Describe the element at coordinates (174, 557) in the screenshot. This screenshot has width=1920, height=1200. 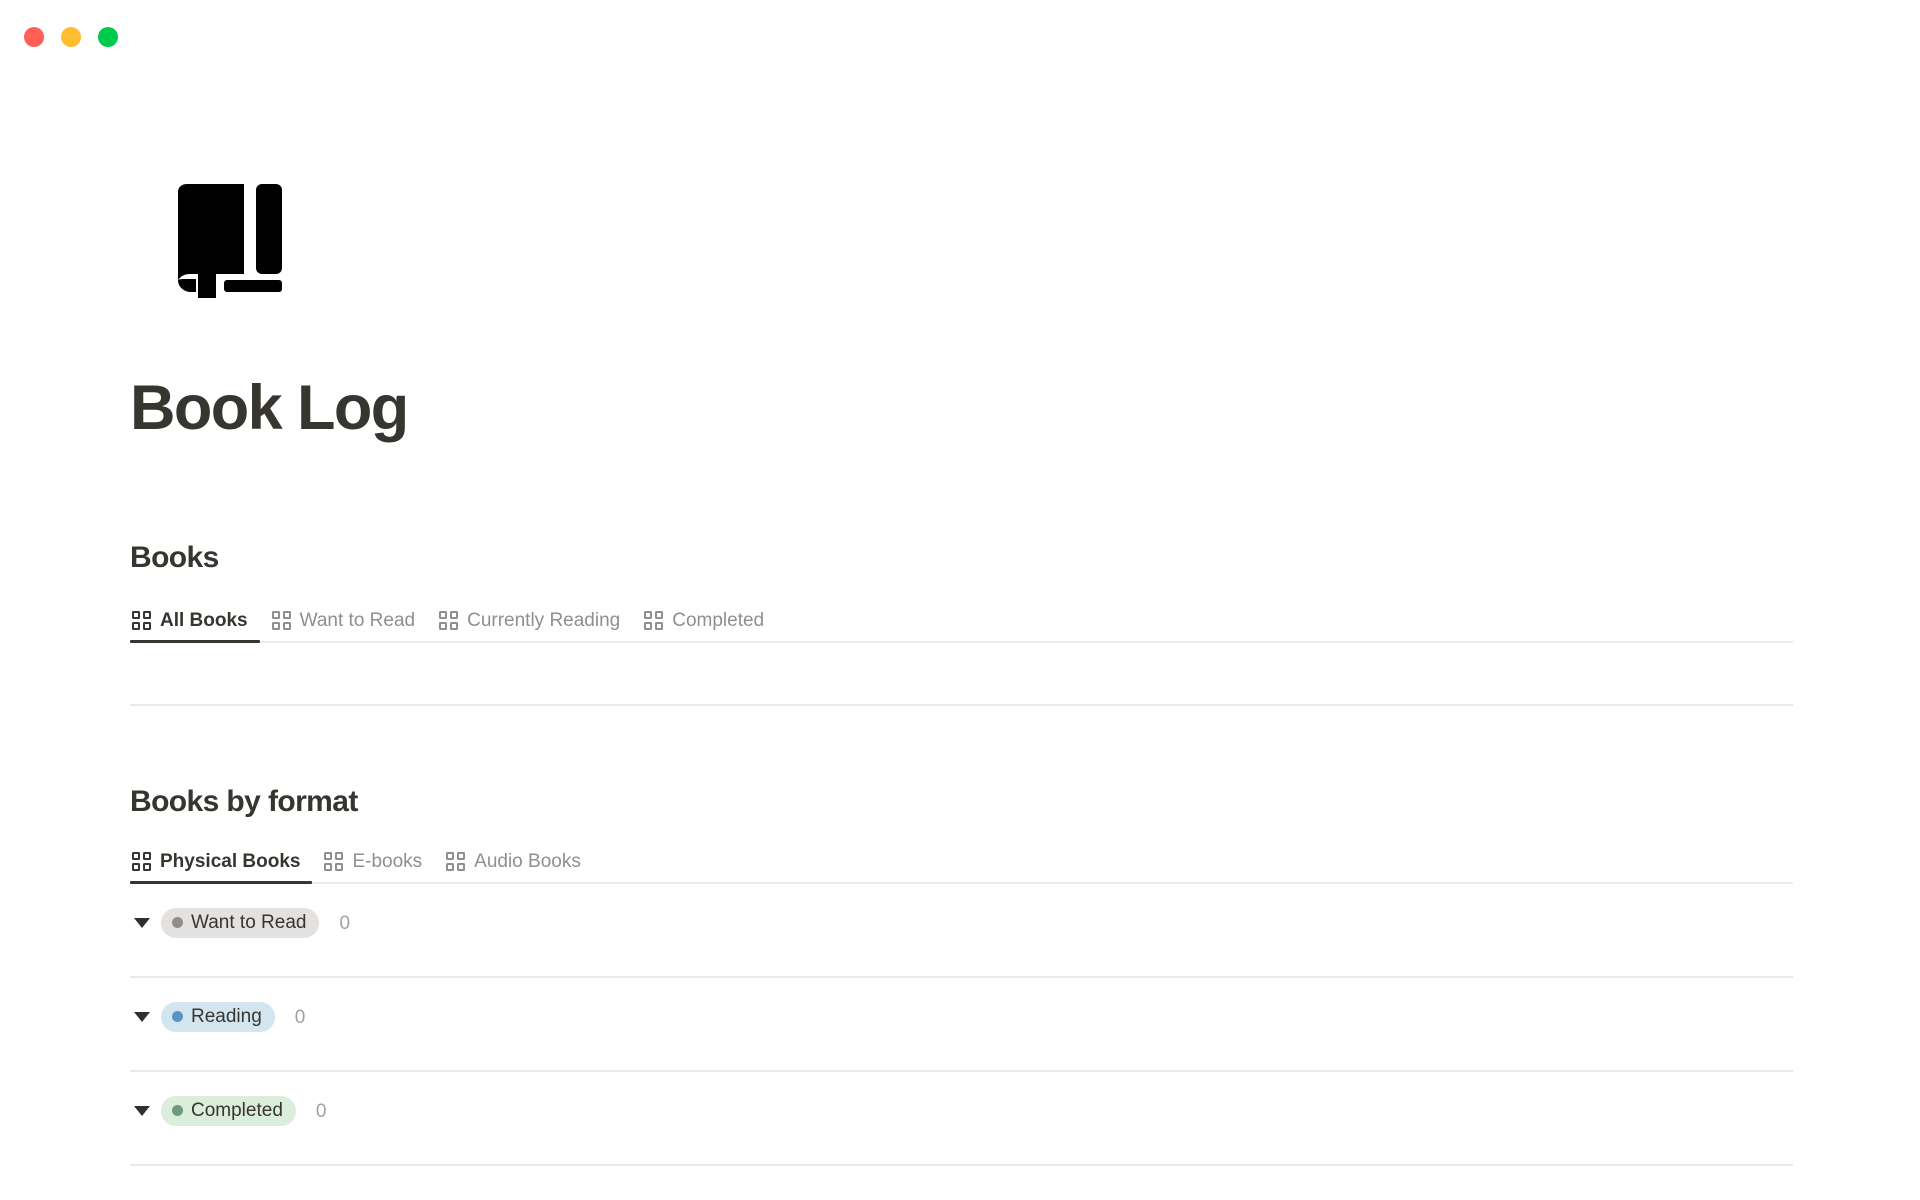
I see `section-heading-books: Books` at that location.